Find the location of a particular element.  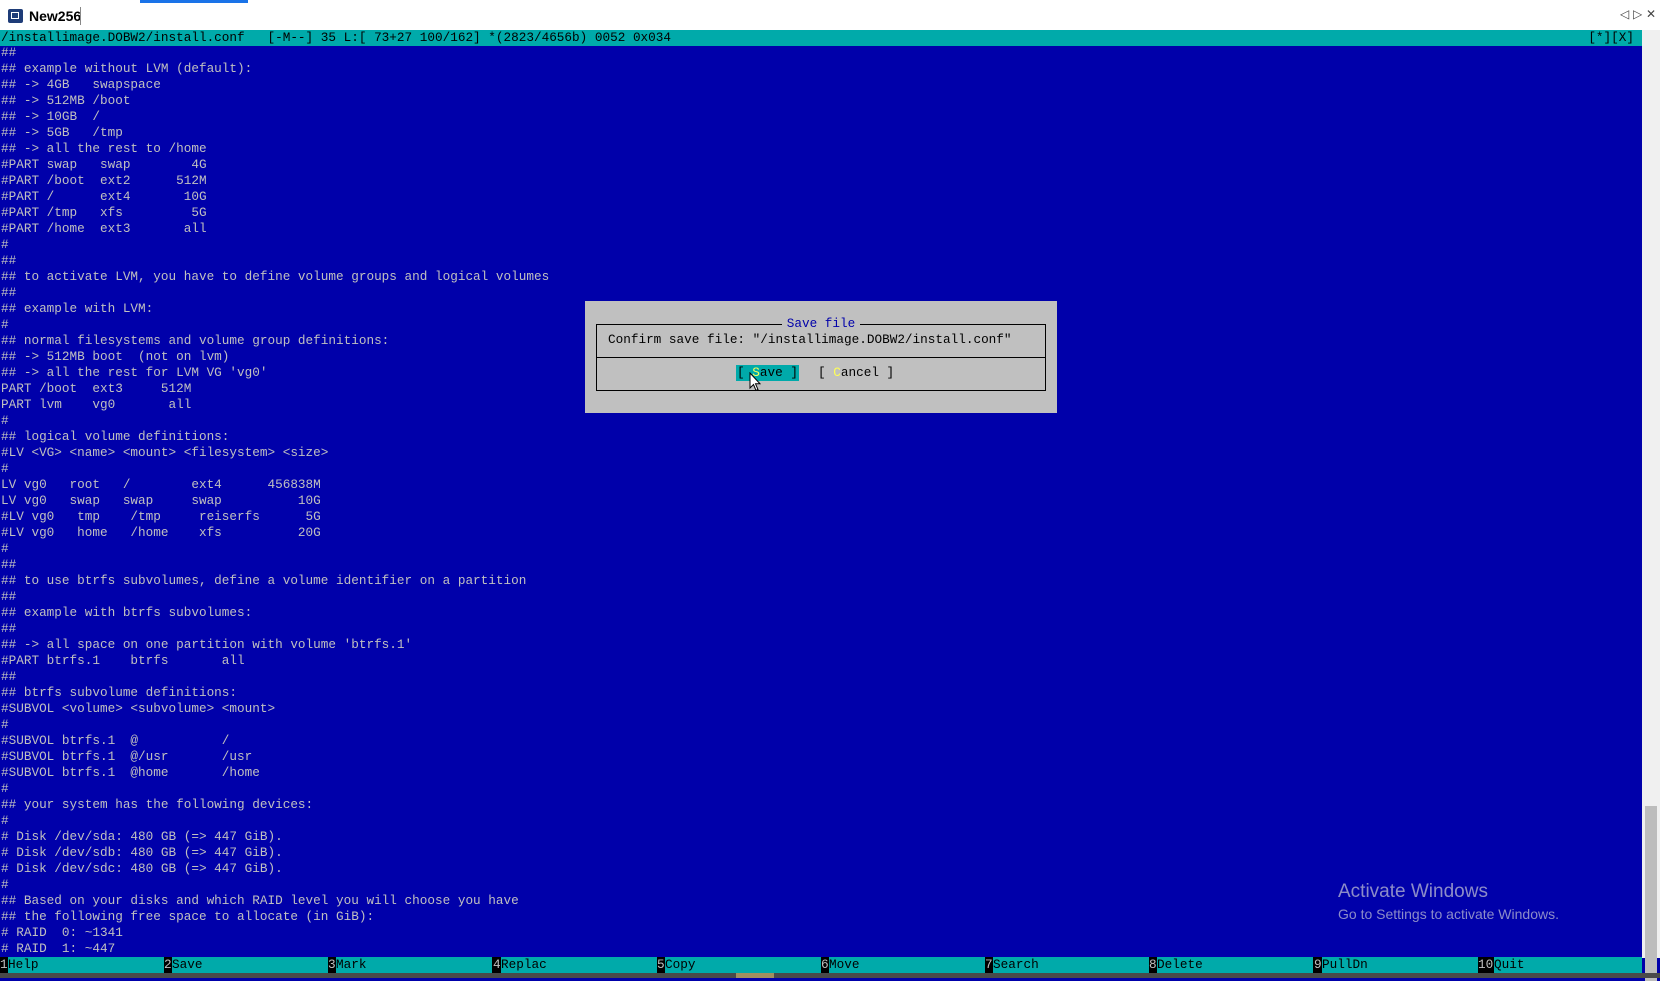

dialog-title-text: Save file is located at coordinates (821, 323).